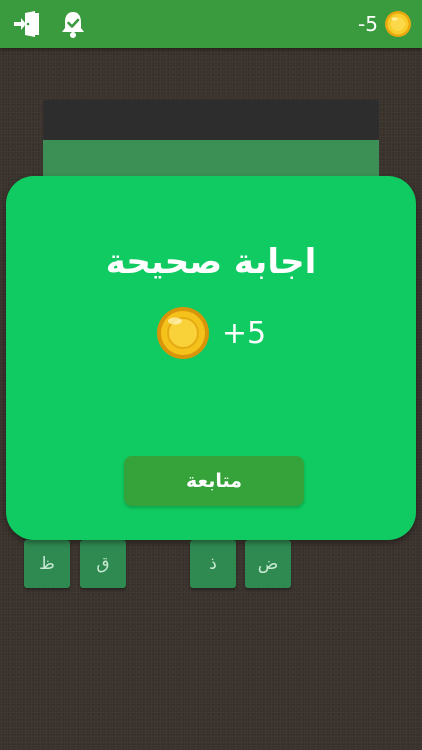  What do you see at coordinates (47, 564) in the screenshot?
I see `letter-tile: ظ` at bounding box center [47, 564].